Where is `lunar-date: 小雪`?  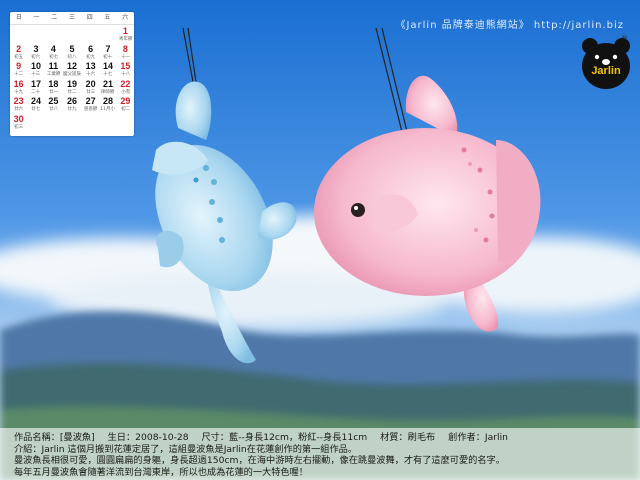 lunar-date: 小雪 is located at coordinates (125, 91).